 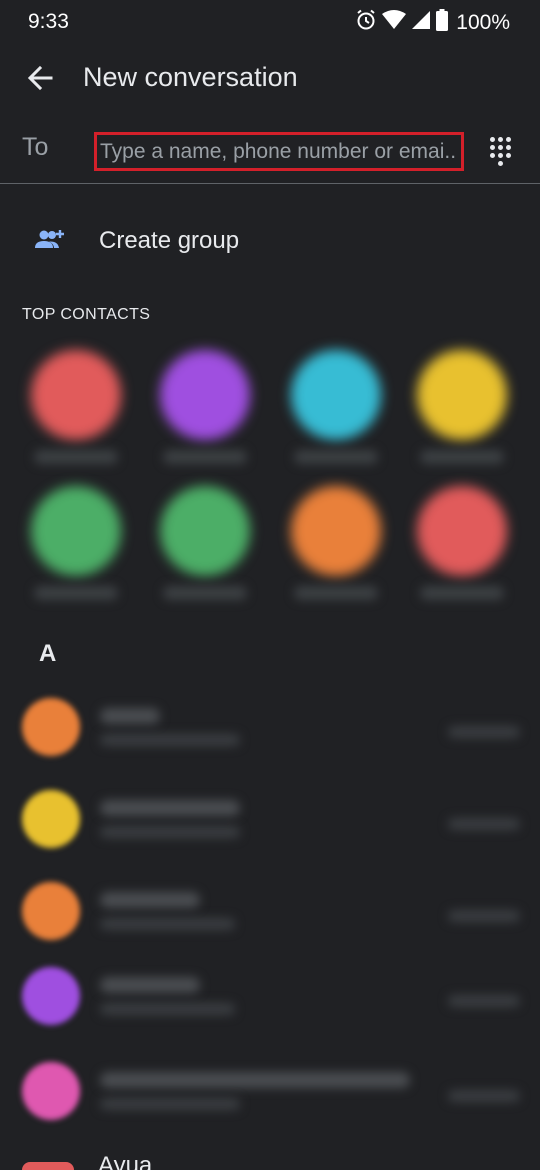 I want to click on battery-icon, so click(x=442, y=22).